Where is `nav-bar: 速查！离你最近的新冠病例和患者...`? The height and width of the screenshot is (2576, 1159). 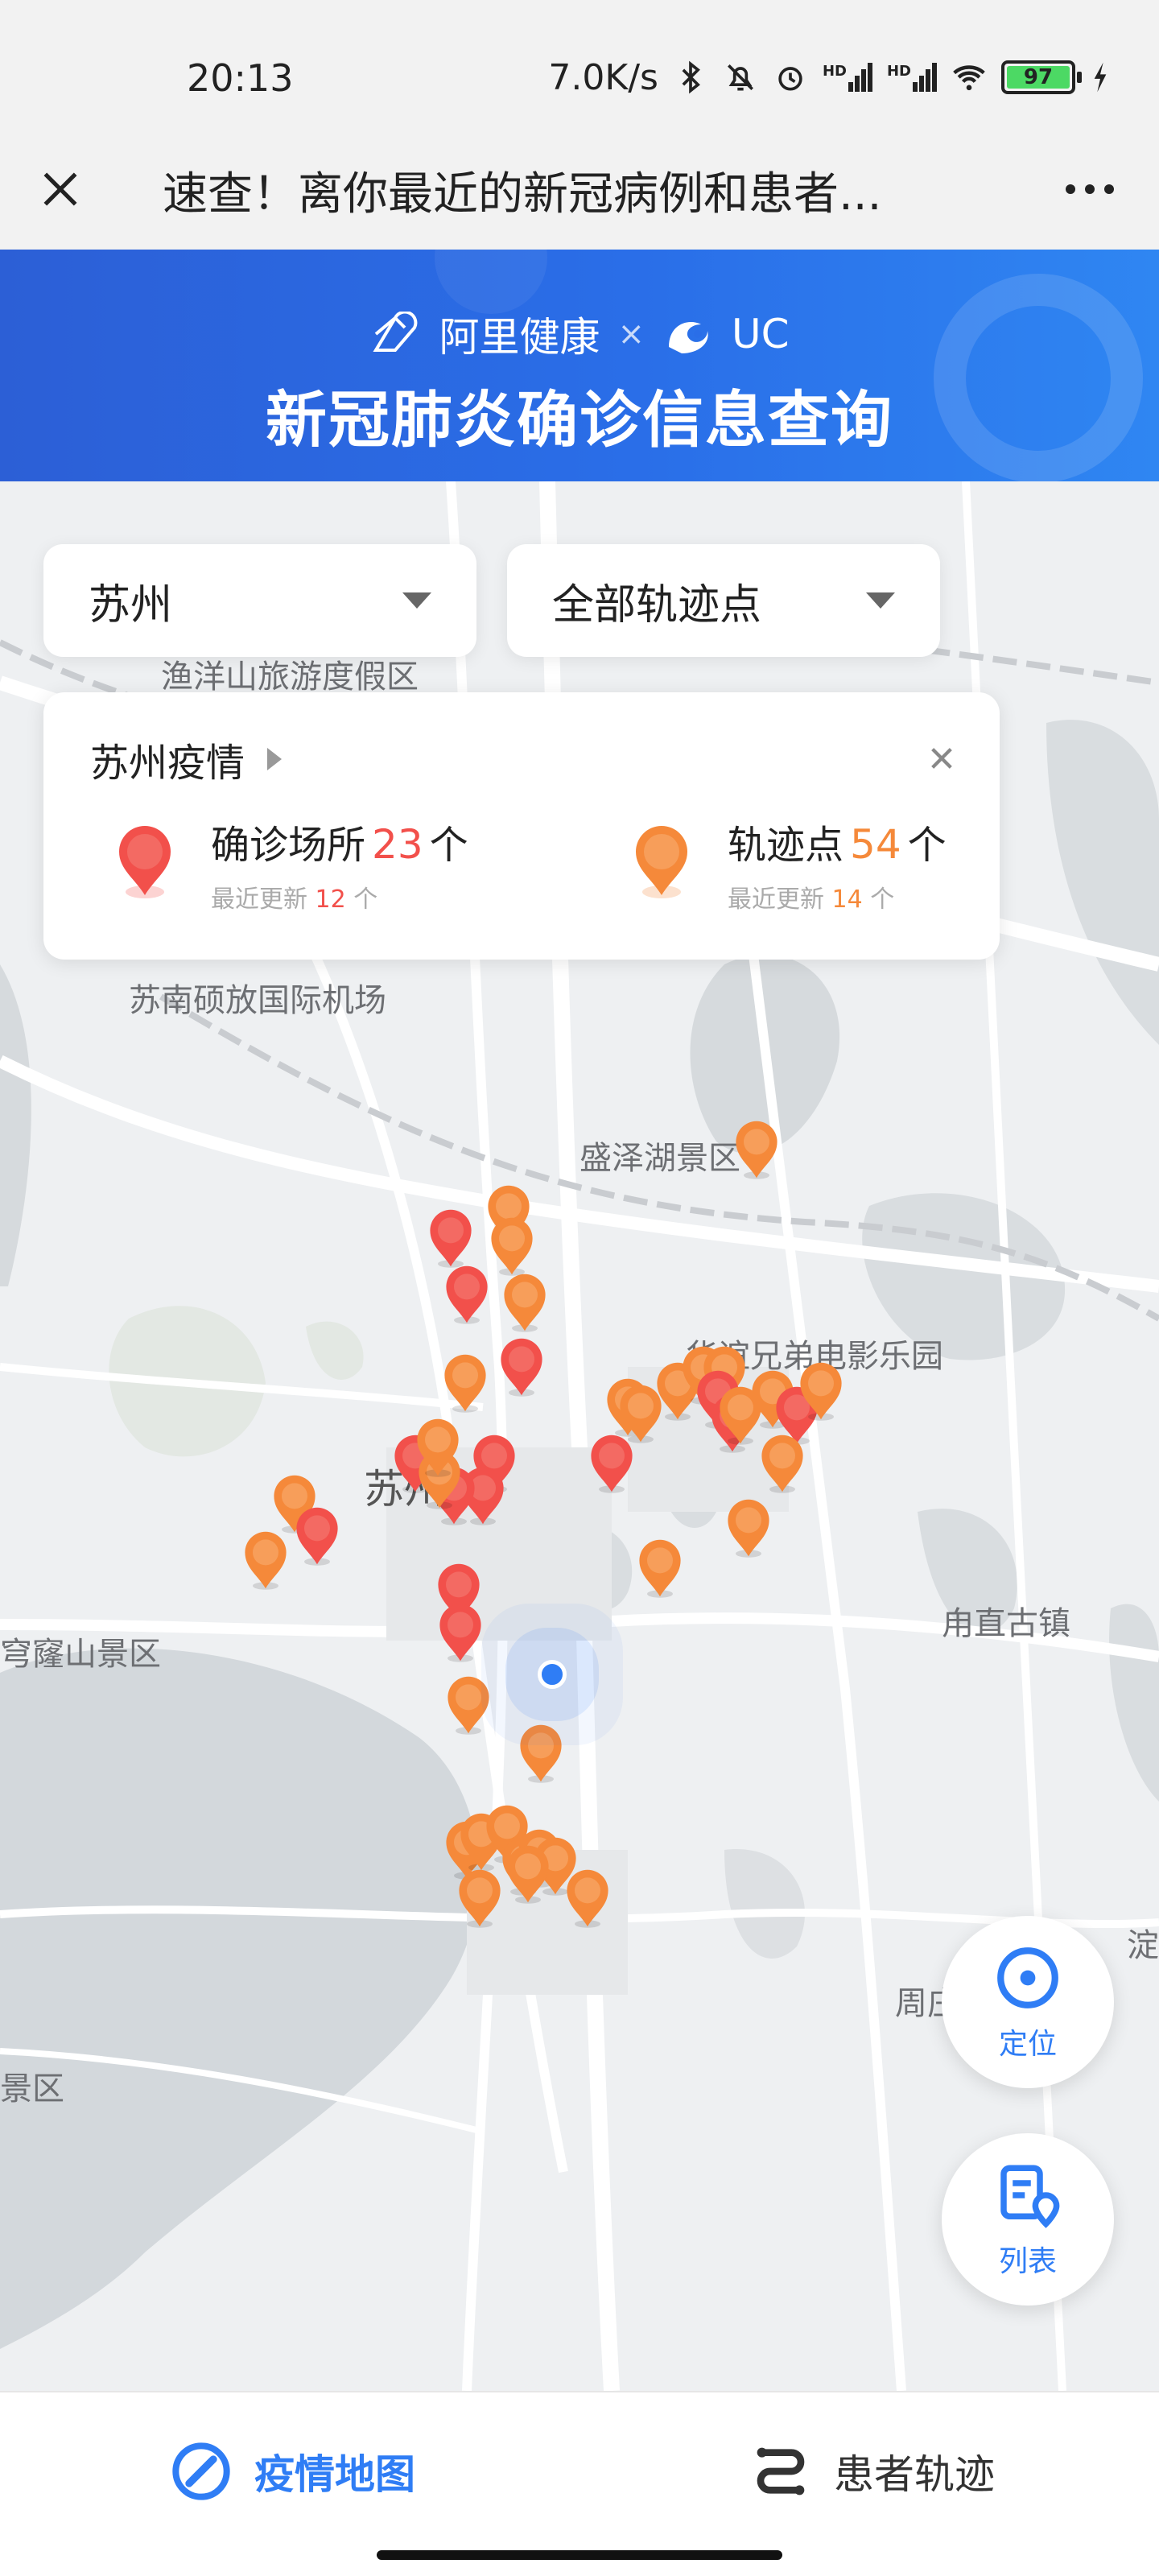 nav-bar: 速查！离你最近的新冠病例和患者... is located at coordinates (579, 189).